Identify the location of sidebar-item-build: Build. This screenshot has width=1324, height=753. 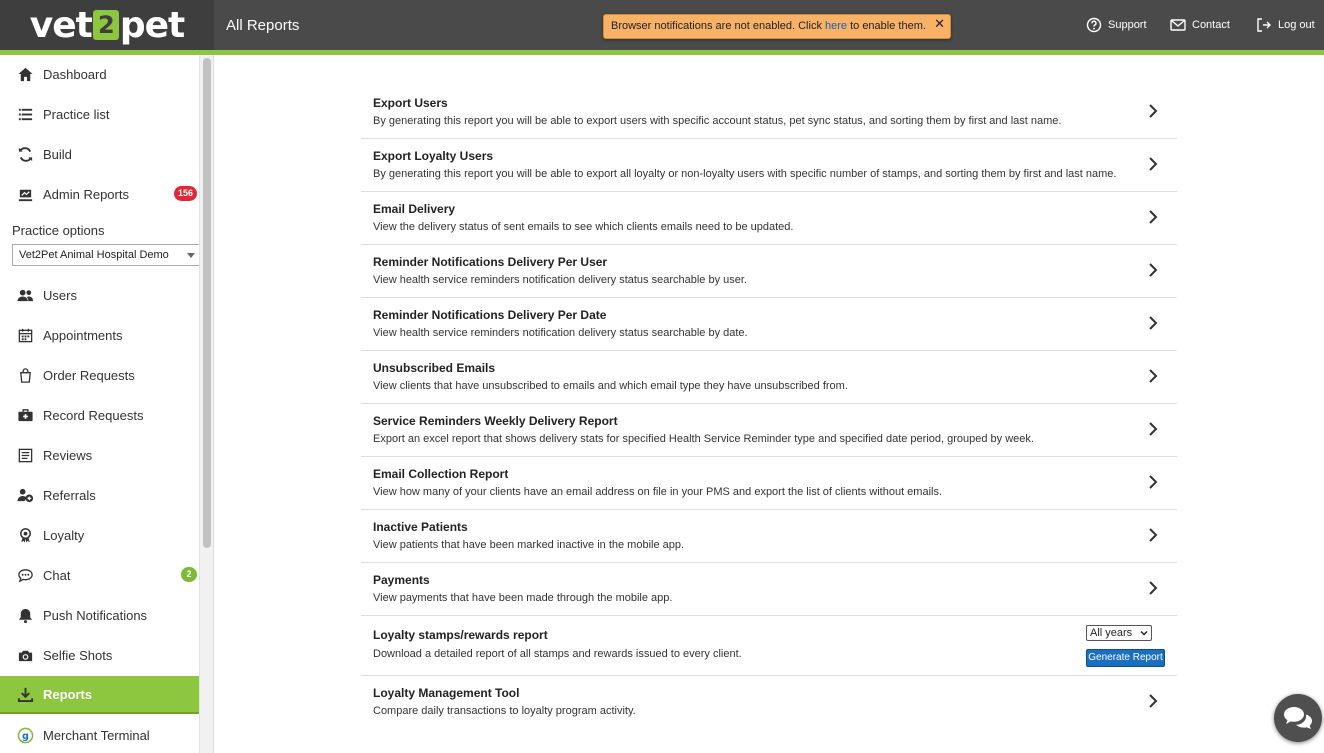
(99, 154).